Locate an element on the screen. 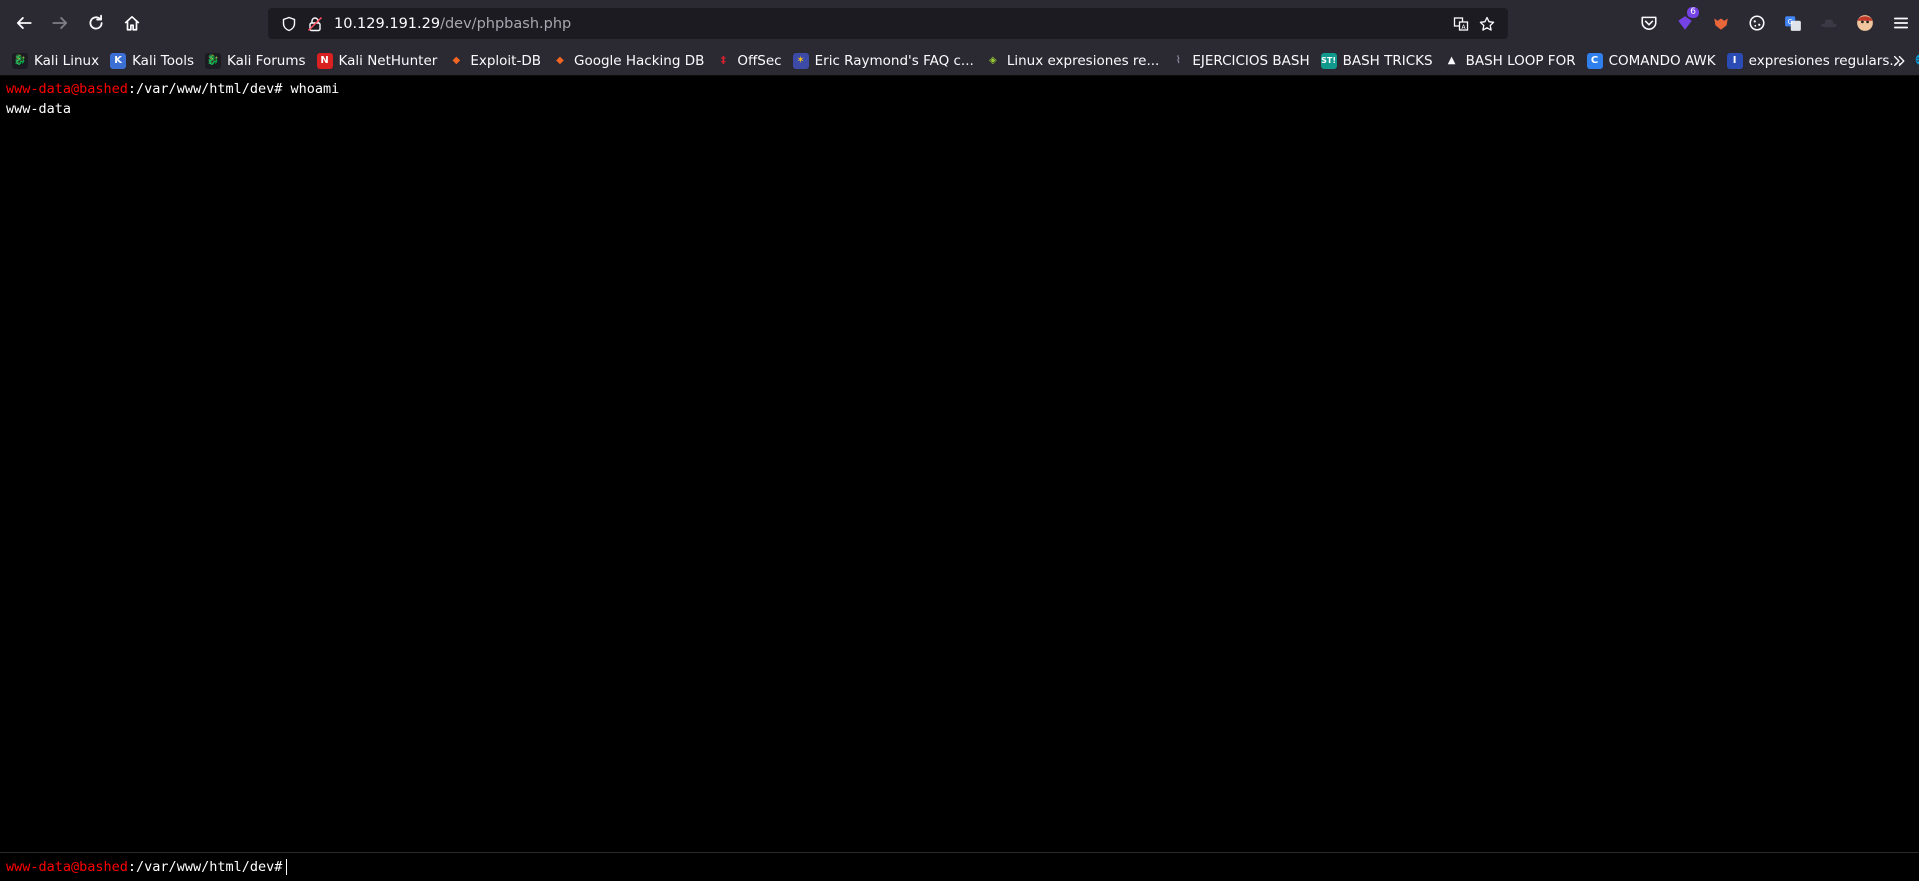 The width and height of the screenshot is (1919, 881). reload-icon is located at coordinates (96, 22).